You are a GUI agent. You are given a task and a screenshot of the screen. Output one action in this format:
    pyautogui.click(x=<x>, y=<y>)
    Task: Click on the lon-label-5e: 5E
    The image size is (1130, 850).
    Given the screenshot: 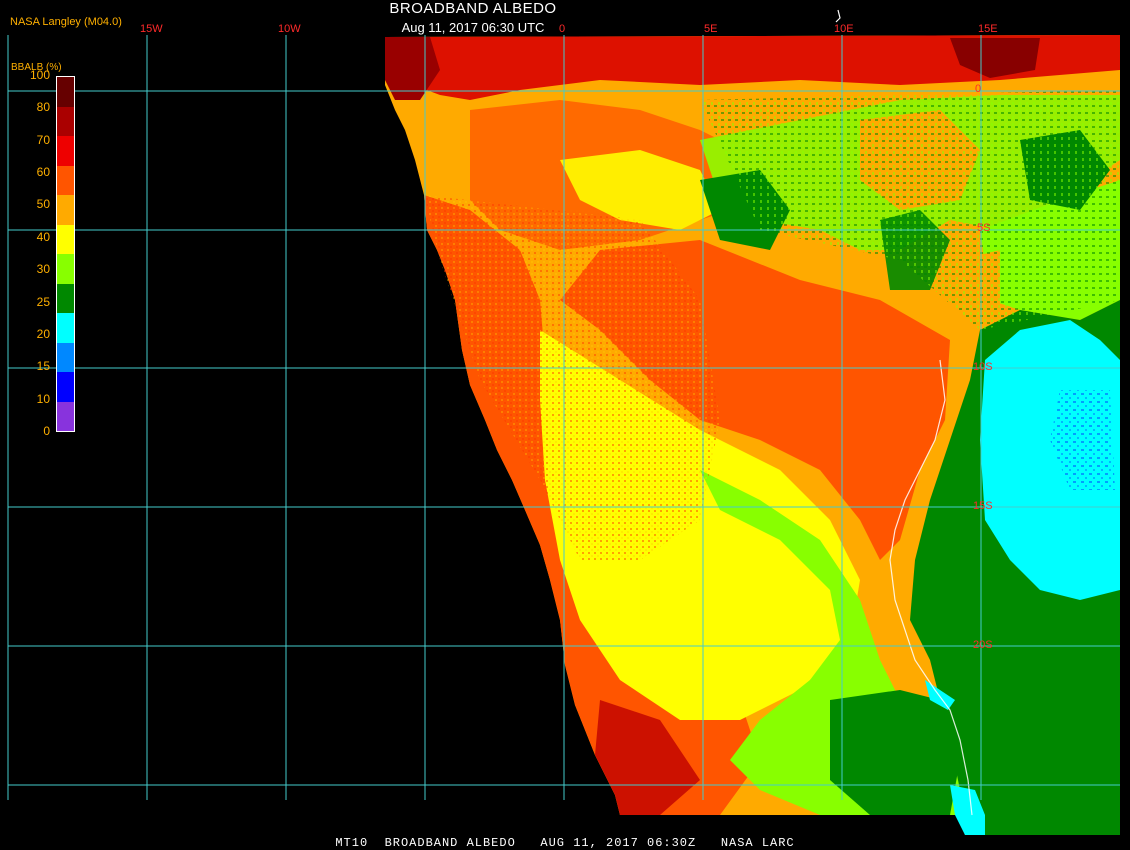 What is the action you would take?
    pyautogui.click(x=711, y=29)
    